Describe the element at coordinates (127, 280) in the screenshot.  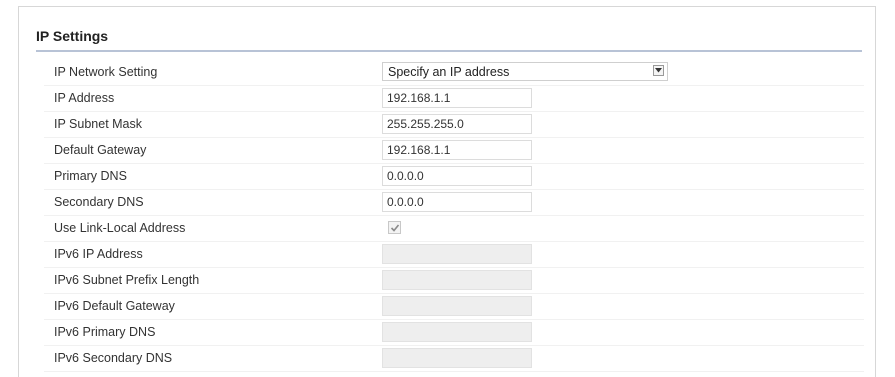
I see `ipv6-prefix-length-label: IPv6 Subnet Prefix Length` at that location.